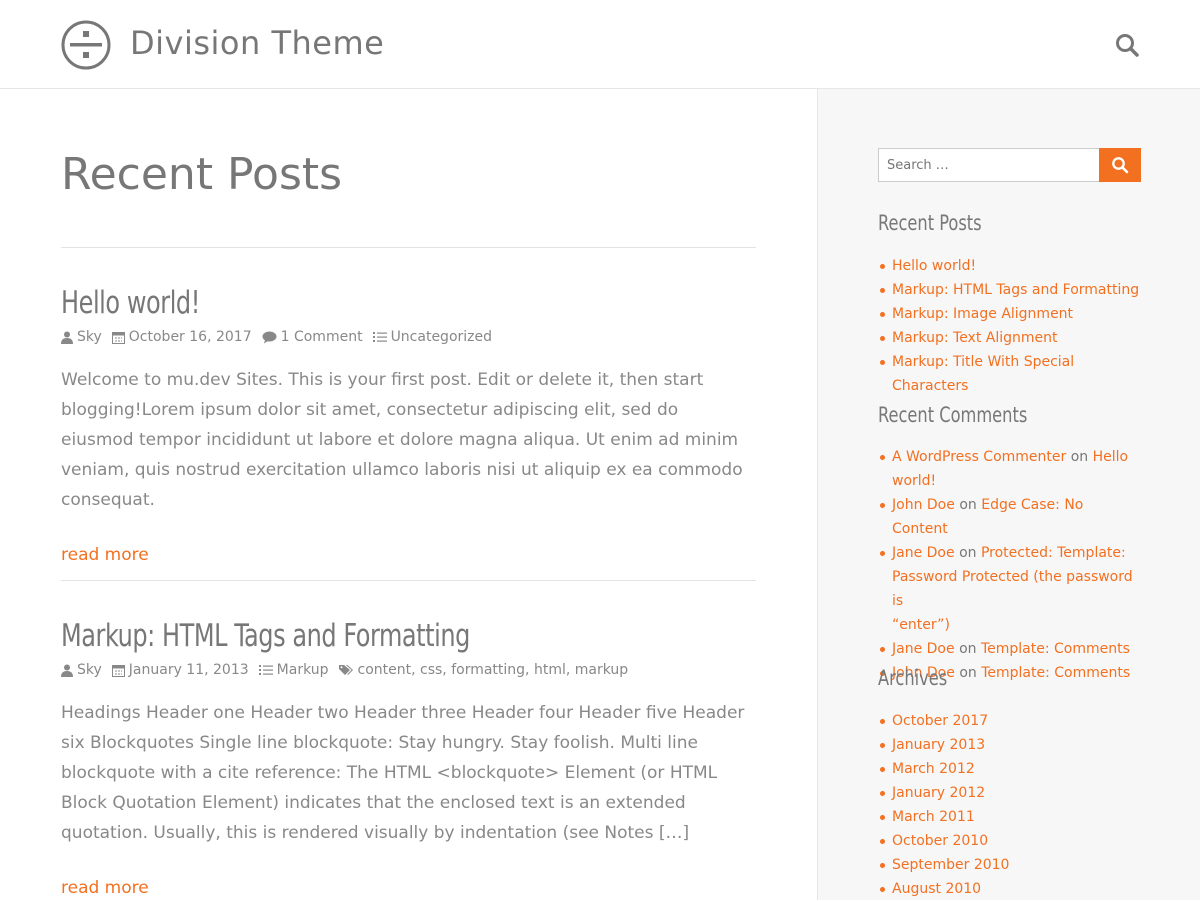 This screenshot has width=1200, height=901. What do you see at coordinates (913, 678) in the screenshot?
I see `widget-title-archives: Archives` at bounding box center [913, 678].